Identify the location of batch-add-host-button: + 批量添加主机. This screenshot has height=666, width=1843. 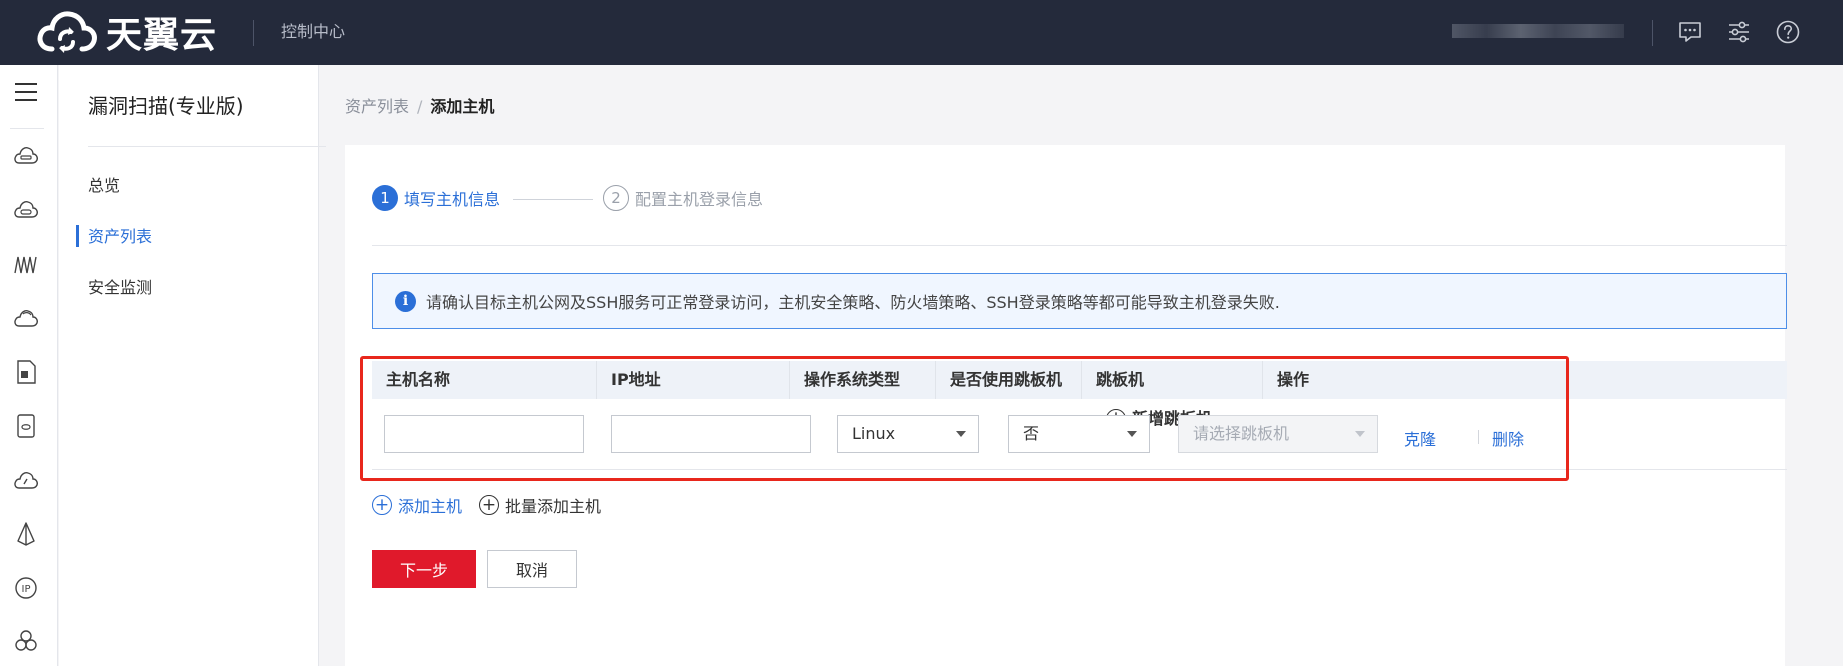
(540, 505).